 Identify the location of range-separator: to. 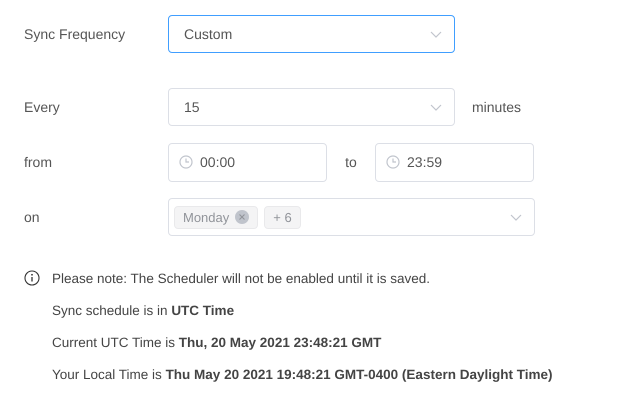
(351, 162).